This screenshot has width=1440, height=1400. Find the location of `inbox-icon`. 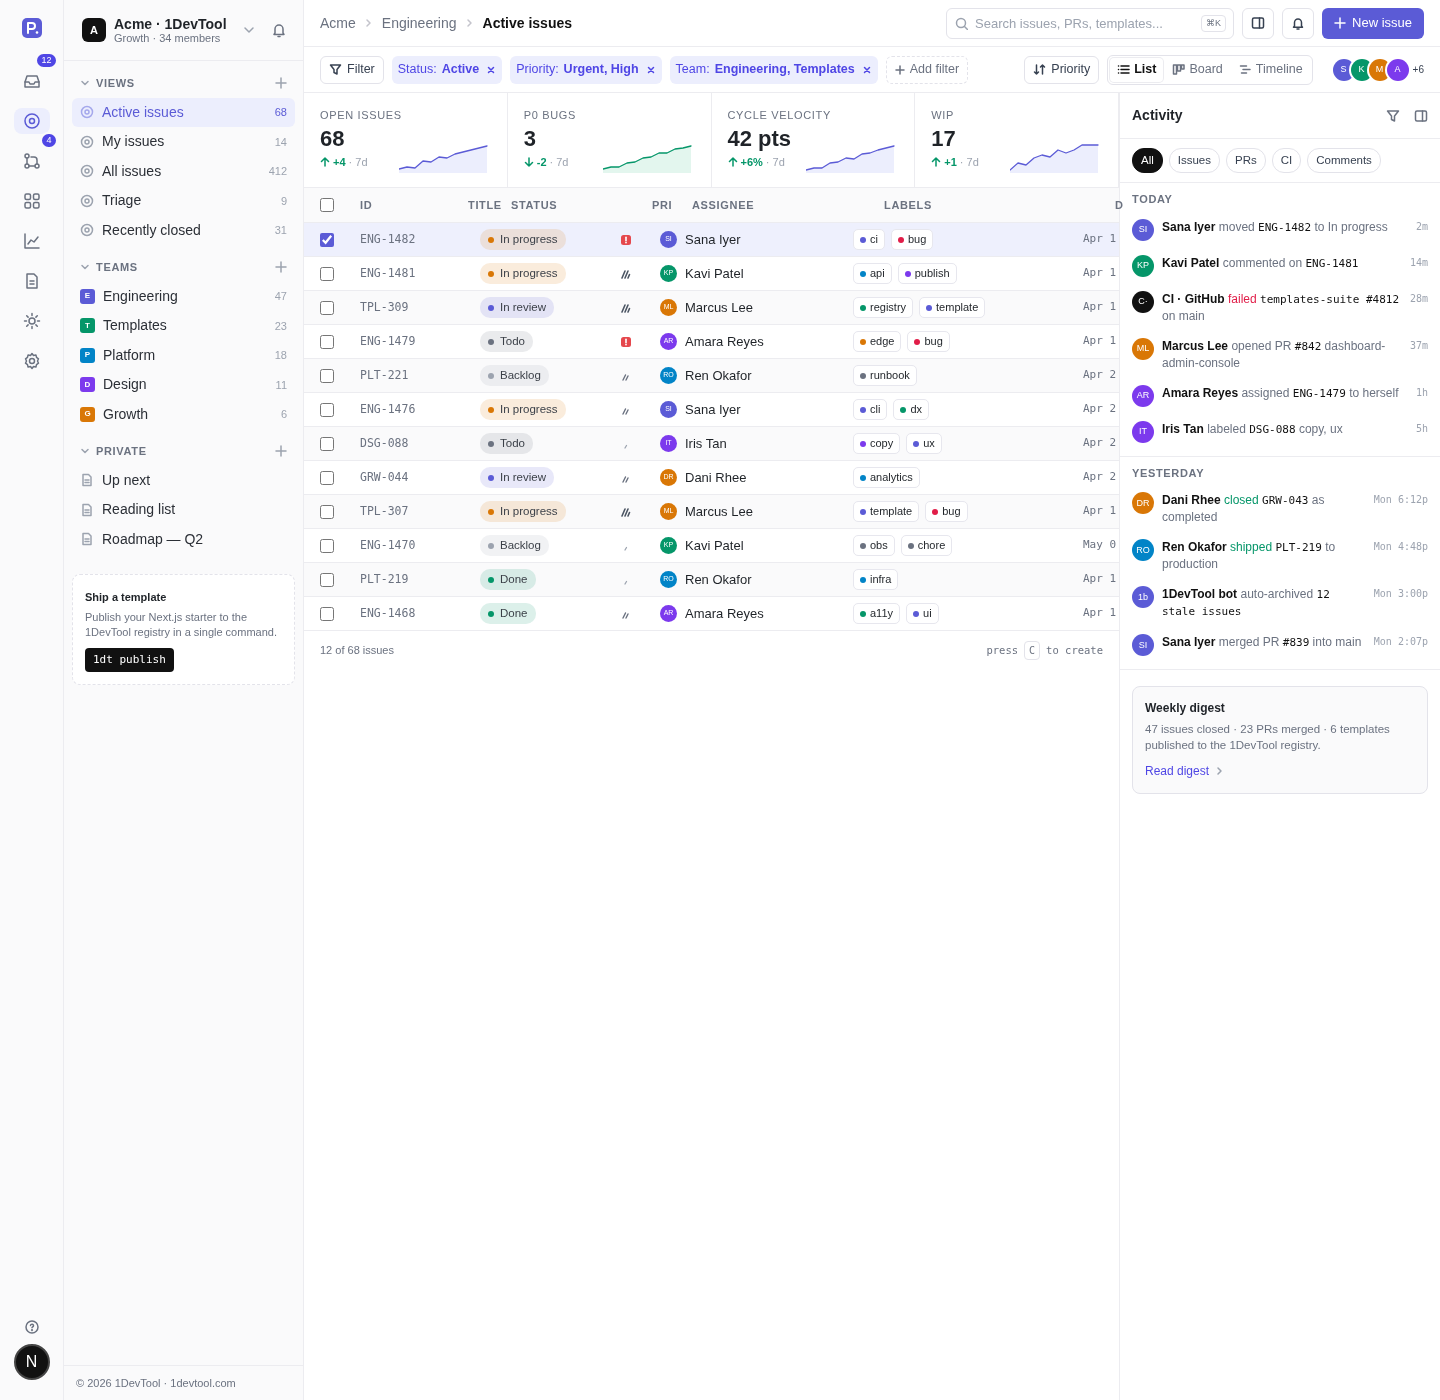

inbox-icon is located at coordinates (31, 81).